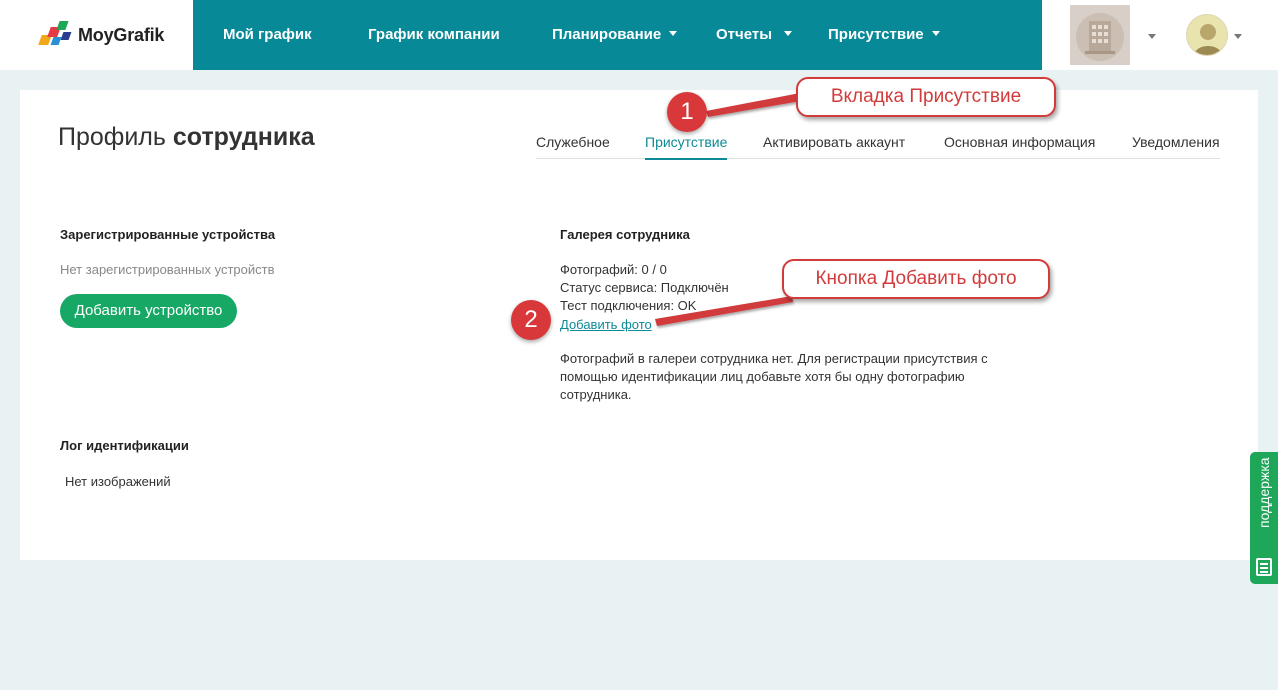 The height and width of the screenshot is (690, 1278). I want to click on annotation-marker-1: 1, so click(687, 112).